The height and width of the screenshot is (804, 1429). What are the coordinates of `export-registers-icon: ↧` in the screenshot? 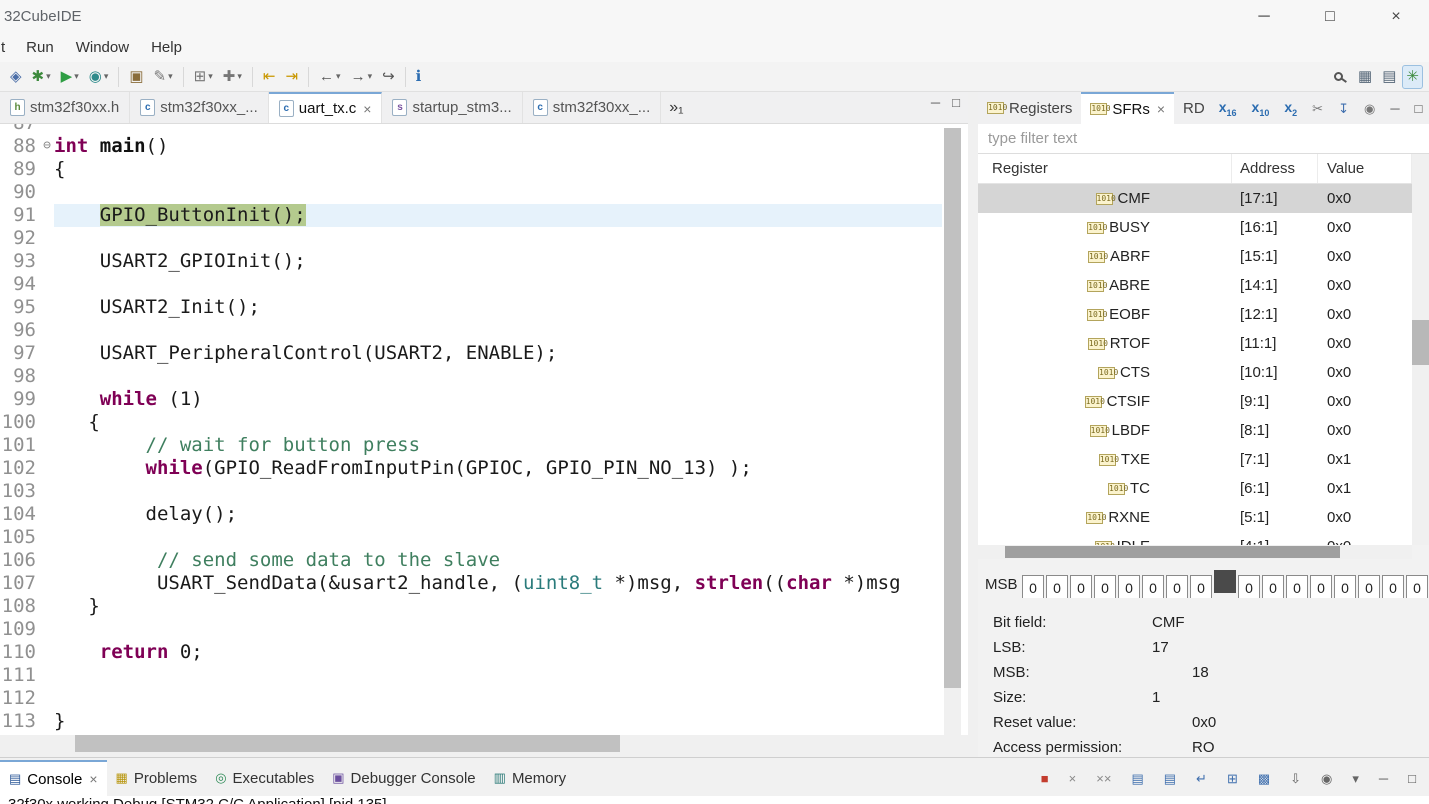 It's located at (1343, 108).